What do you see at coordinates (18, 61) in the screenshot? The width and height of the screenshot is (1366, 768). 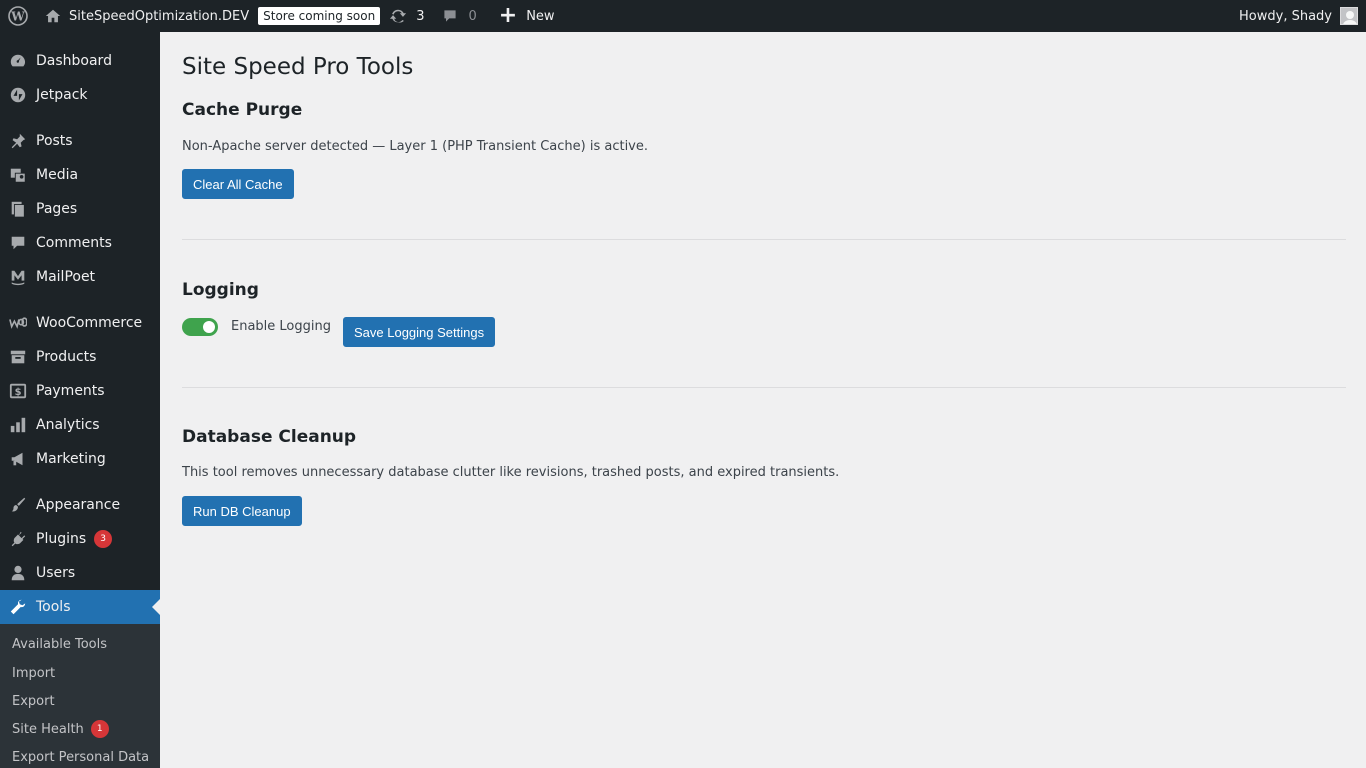 I see `dashboard-icon` at bounding box center [18, 61].